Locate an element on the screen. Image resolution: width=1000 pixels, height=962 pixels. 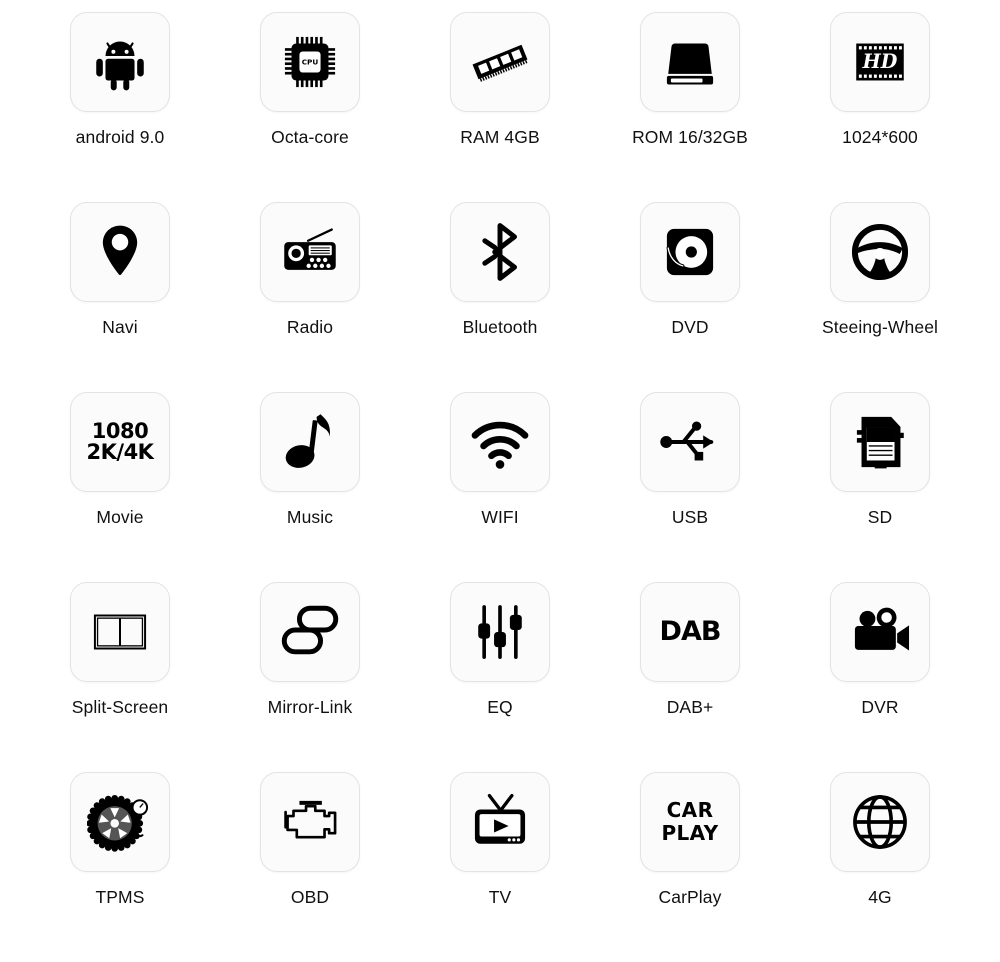
feature-label: Steeing-Wheel is located at coordinates (880, 327).